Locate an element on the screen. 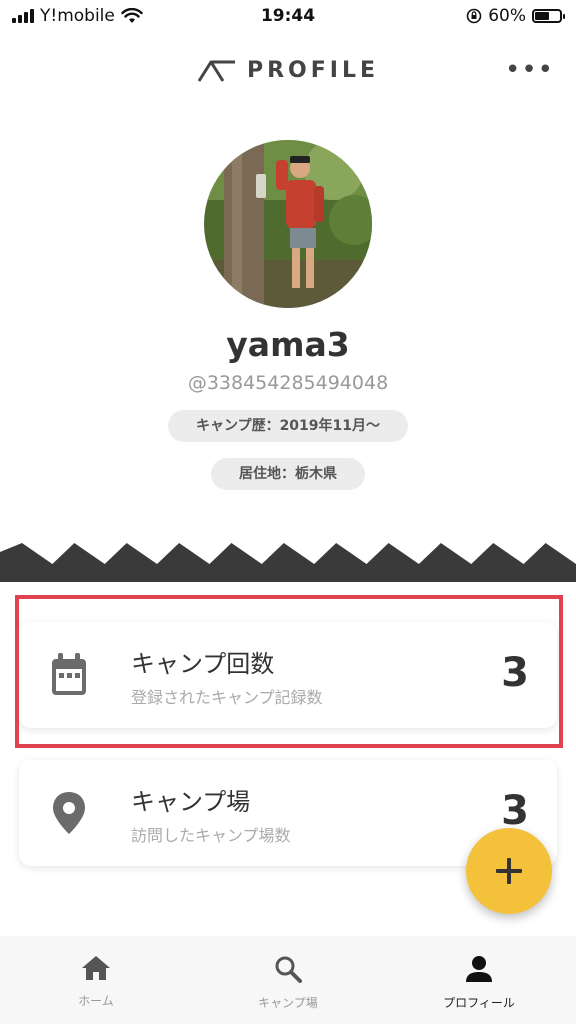 Image resolution: width=576 pixels, height=1024 pixels. more-horizontal-icon: ••• is located at coordinates (529, 70).